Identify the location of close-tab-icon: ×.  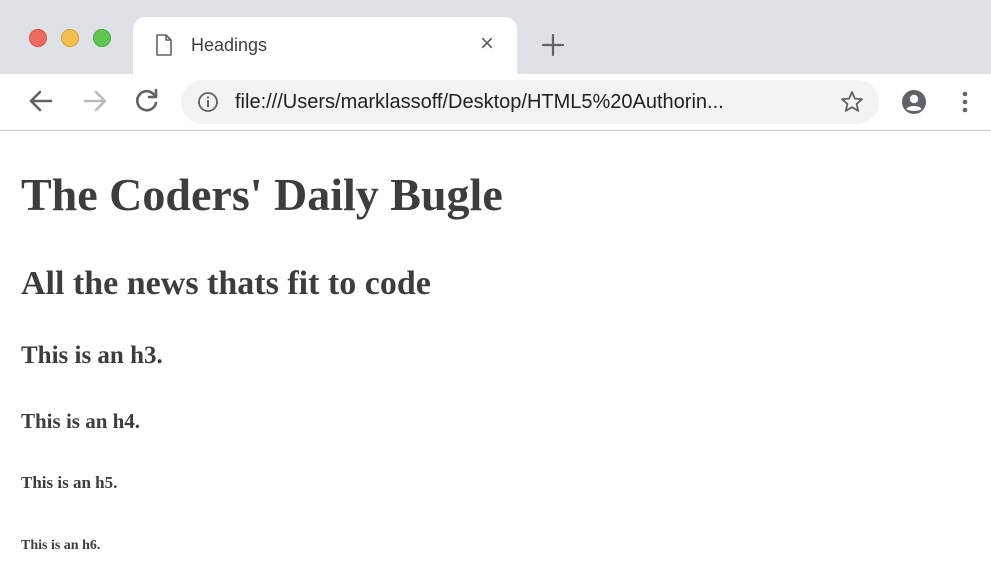
(487, 44).